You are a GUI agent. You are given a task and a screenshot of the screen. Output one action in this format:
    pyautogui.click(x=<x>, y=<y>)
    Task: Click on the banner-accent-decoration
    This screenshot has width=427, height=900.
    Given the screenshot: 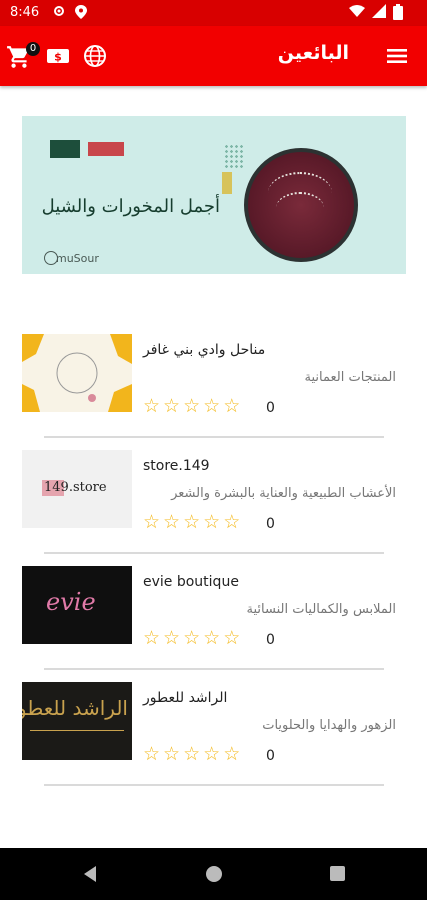 What is the action you would take?
    pyautogui.click(x=227, y=183)
    